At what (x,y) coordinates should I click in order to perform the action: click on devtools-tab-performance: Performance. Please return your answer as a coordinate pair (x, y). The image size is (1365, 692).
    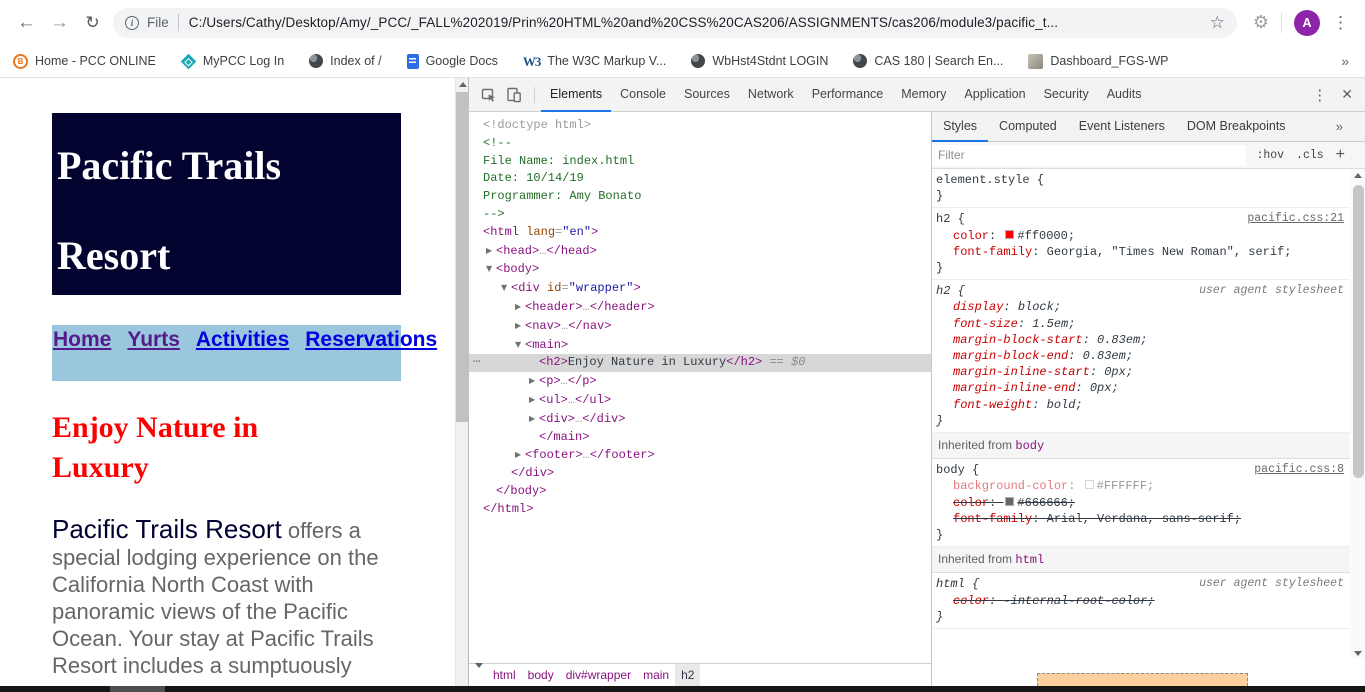
    Looking at the image, I should click on (848, 95).